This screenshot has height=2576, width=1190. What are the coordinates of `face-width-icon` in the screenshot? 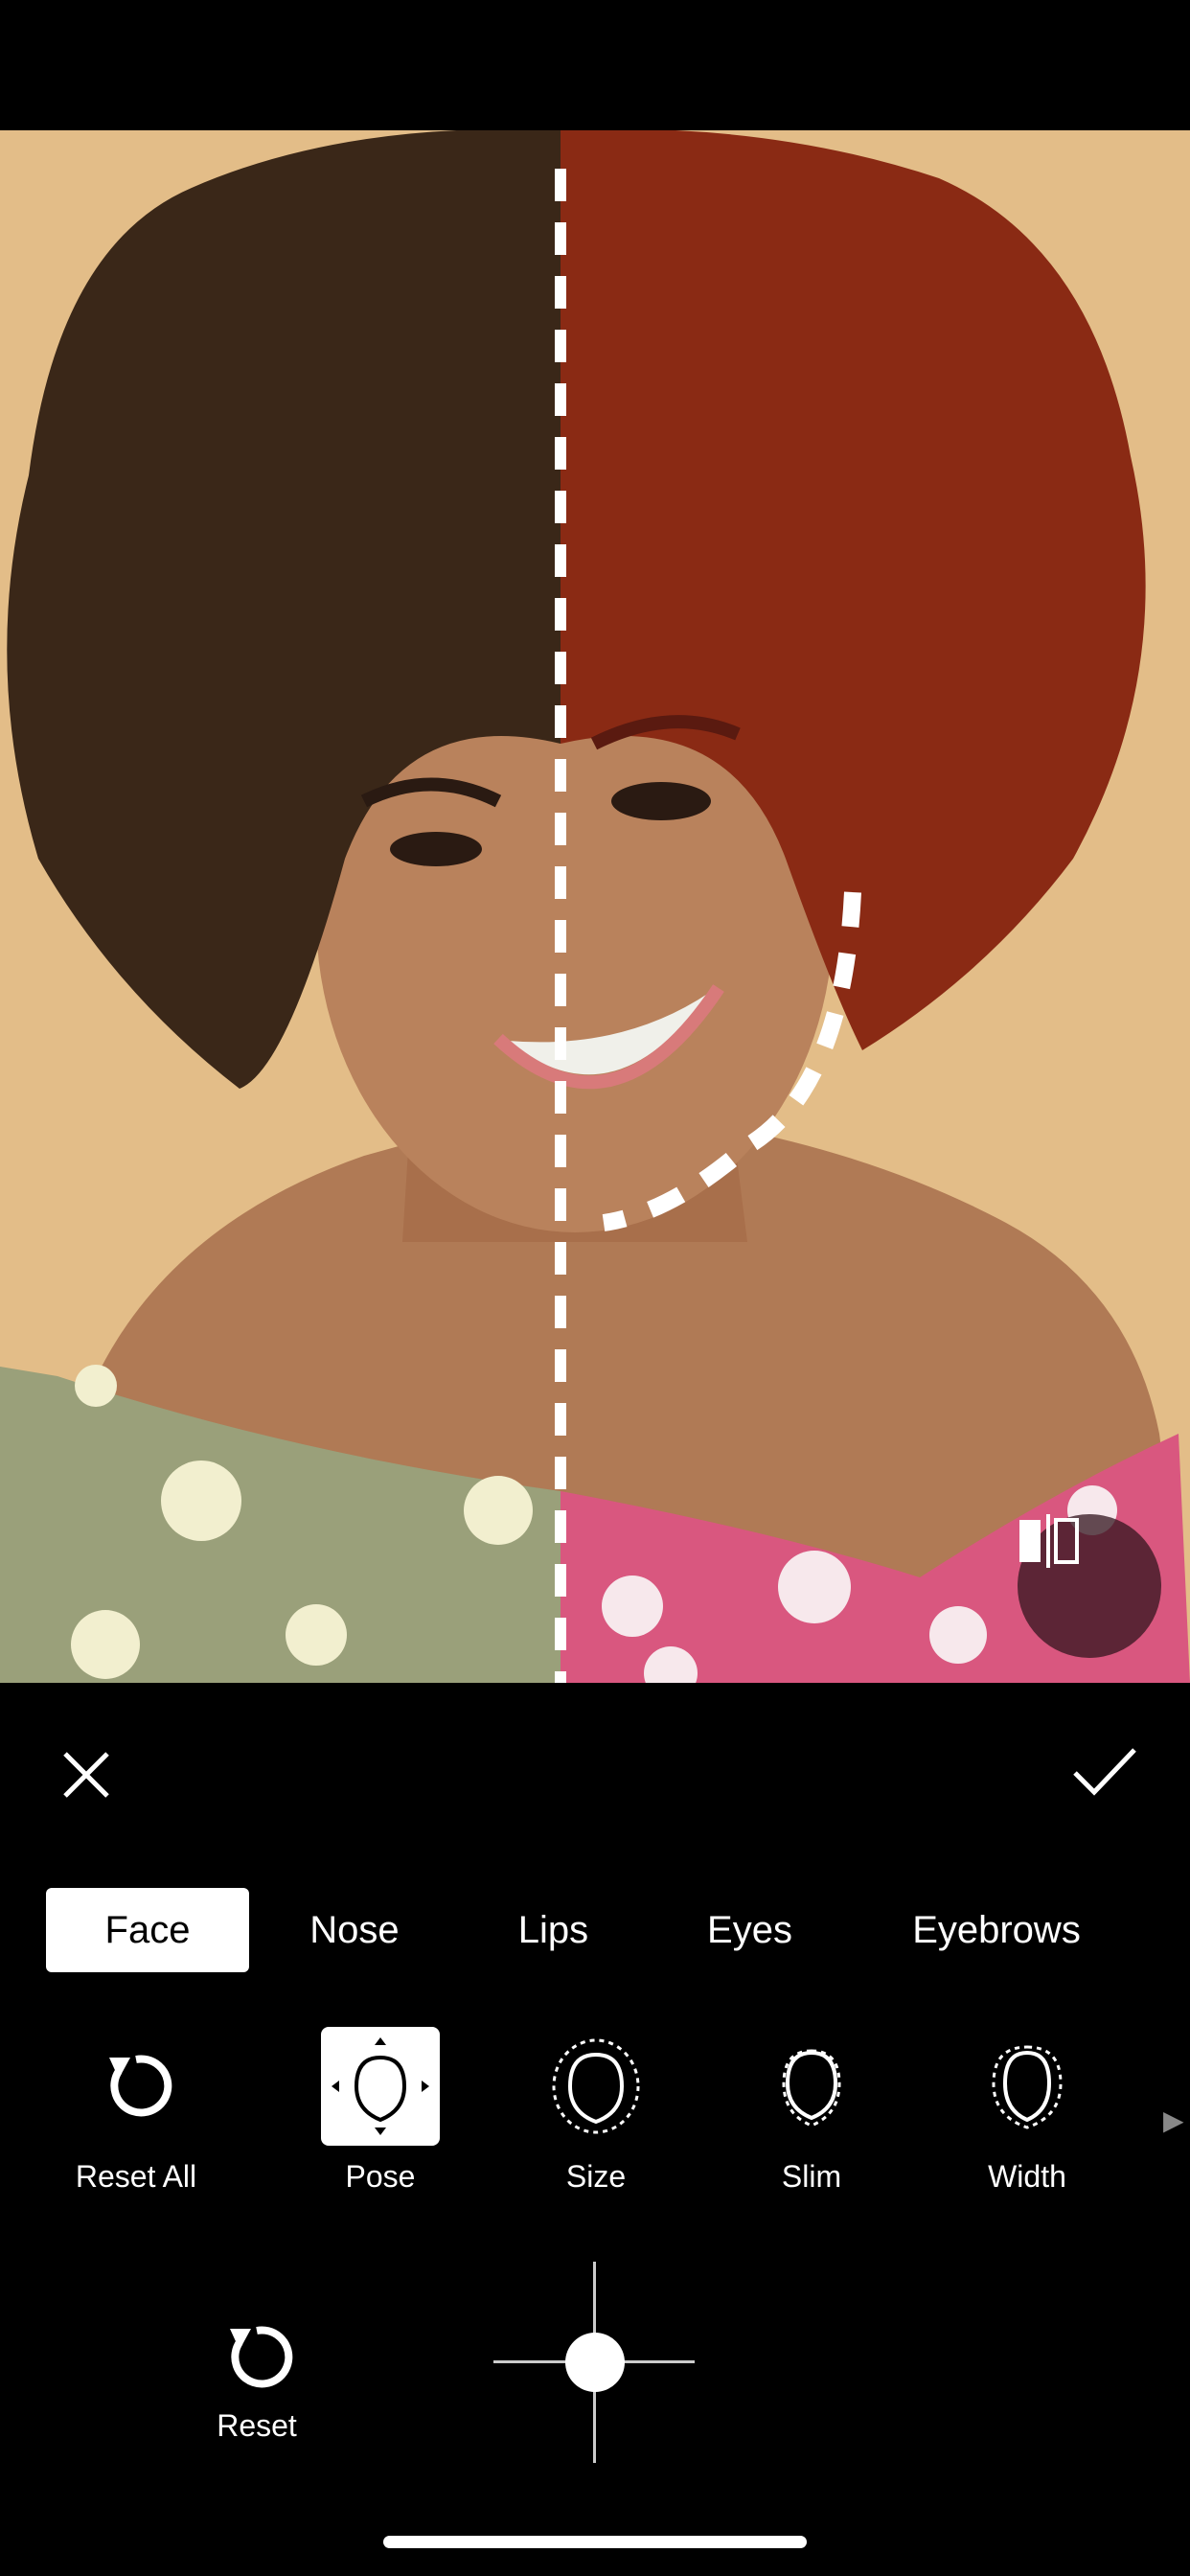 It's located at (1028, 2087).